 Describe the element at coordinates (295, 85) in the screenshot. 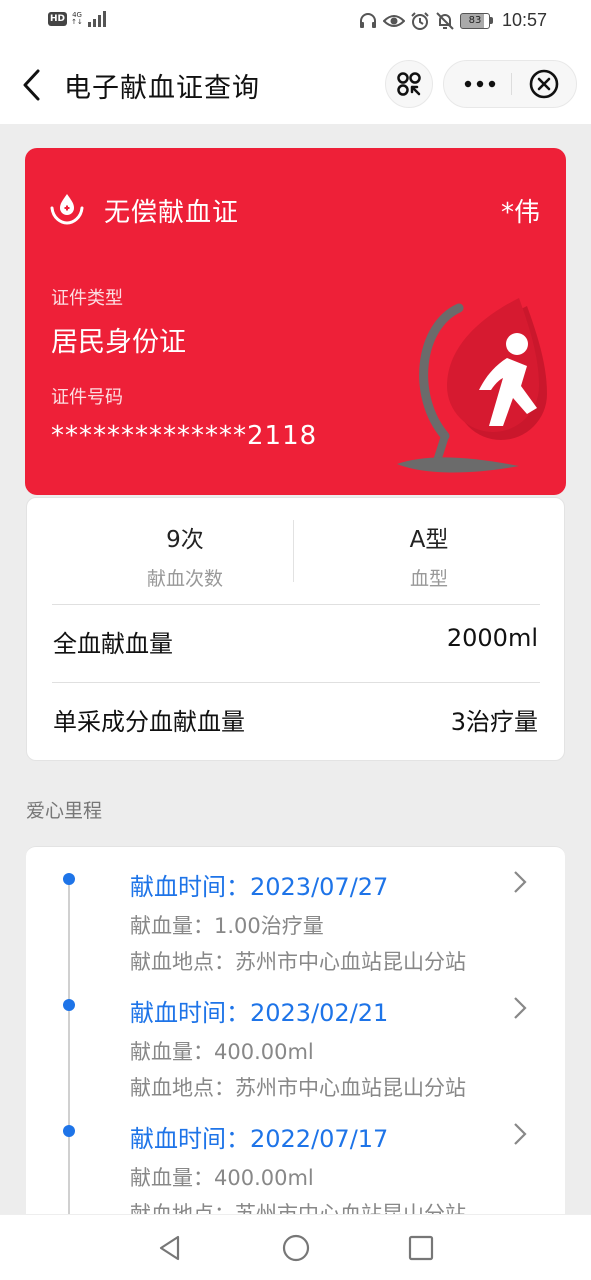

I see `nav-bar: 电子献血证查询` at that location.